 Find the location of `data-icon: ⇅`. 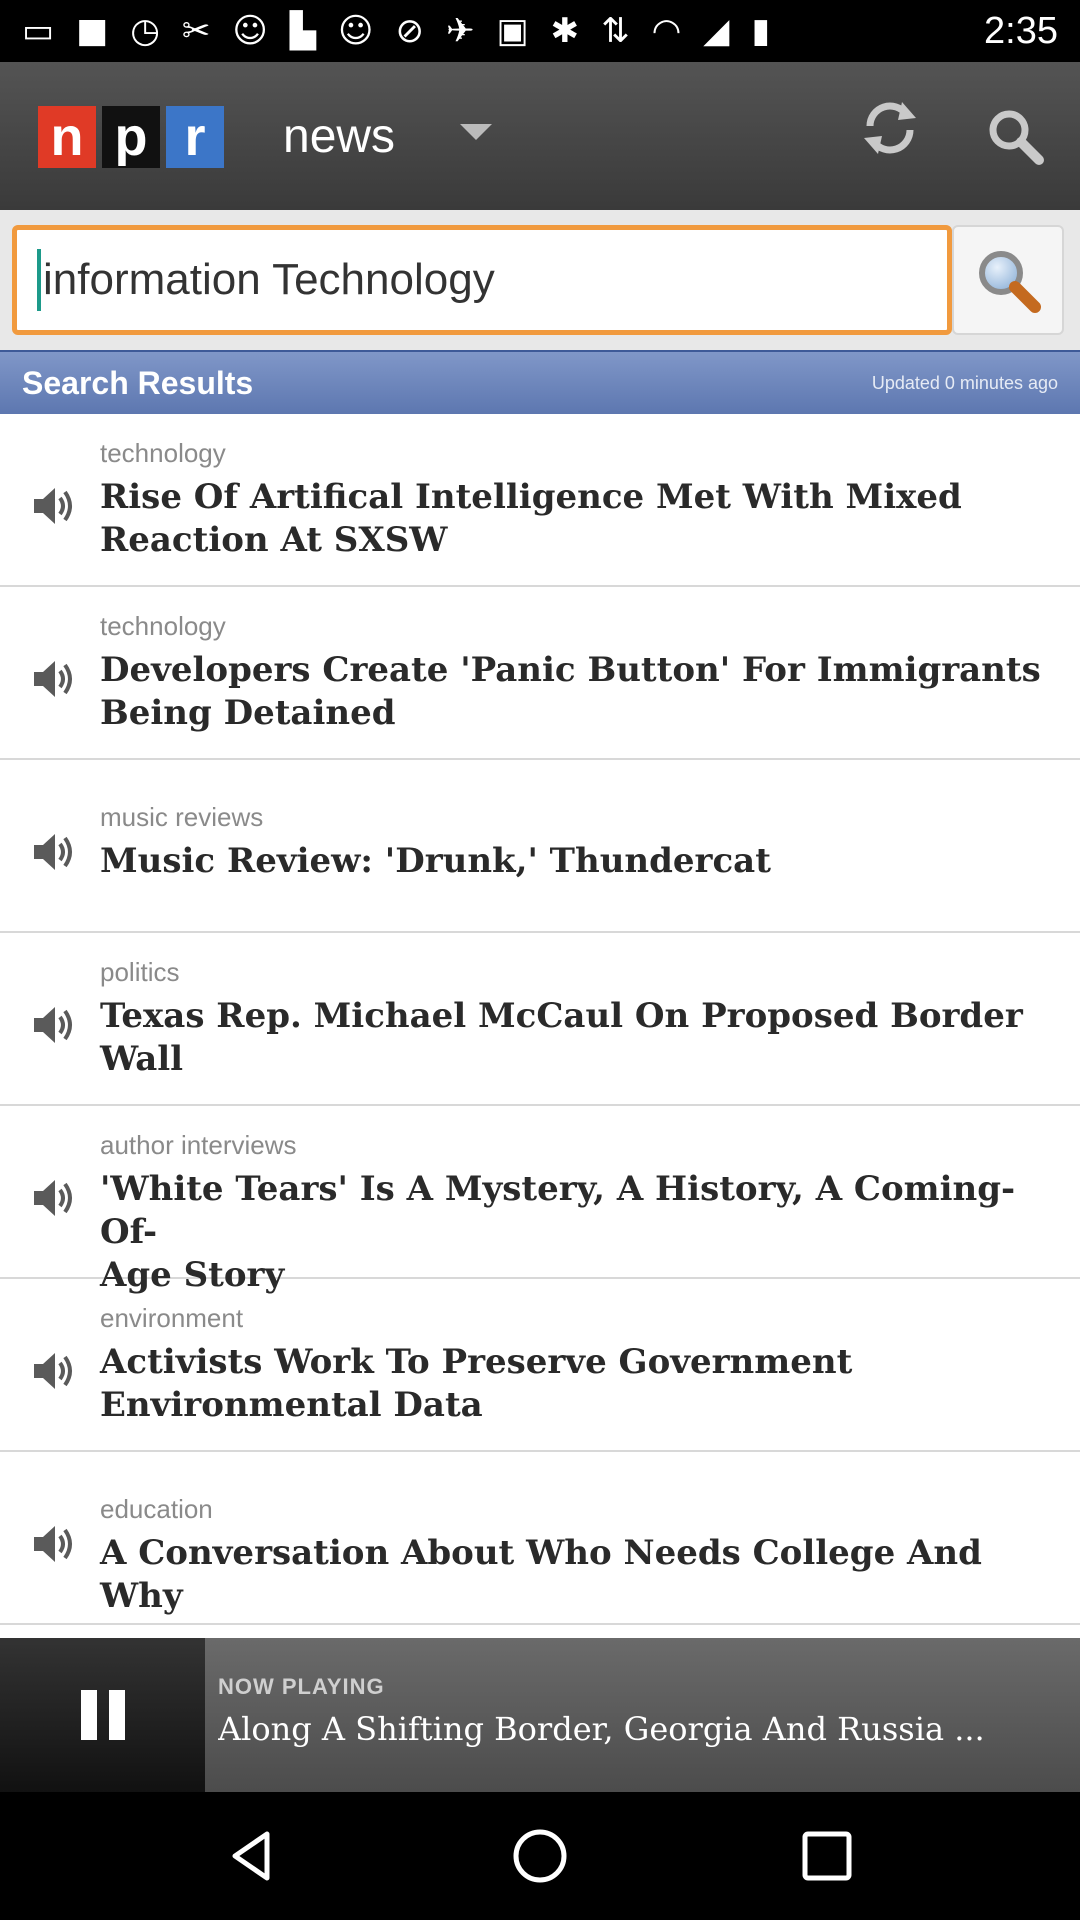

data-icon: ⇅ is located at coordinates (615, 31).